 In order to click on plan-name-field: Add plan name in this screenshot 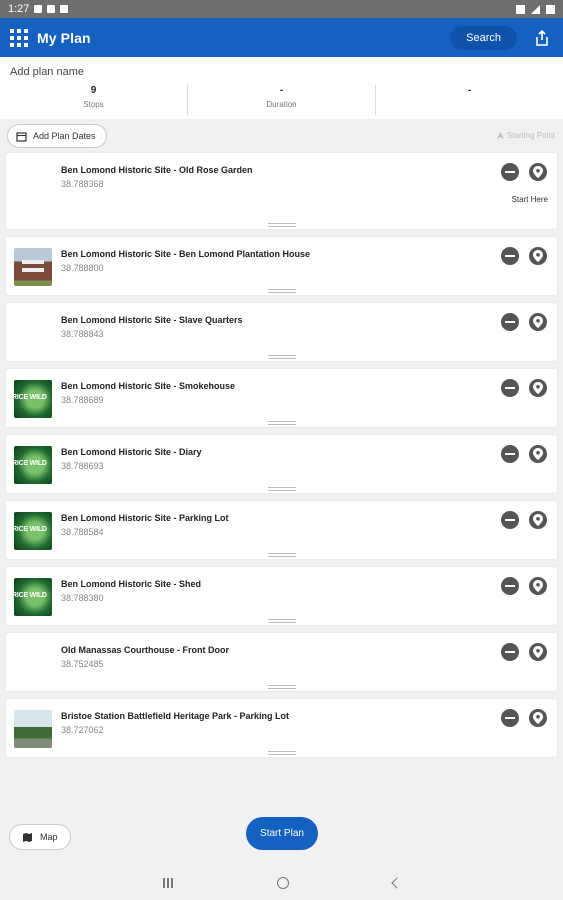, I will do `click(47, 72)`.